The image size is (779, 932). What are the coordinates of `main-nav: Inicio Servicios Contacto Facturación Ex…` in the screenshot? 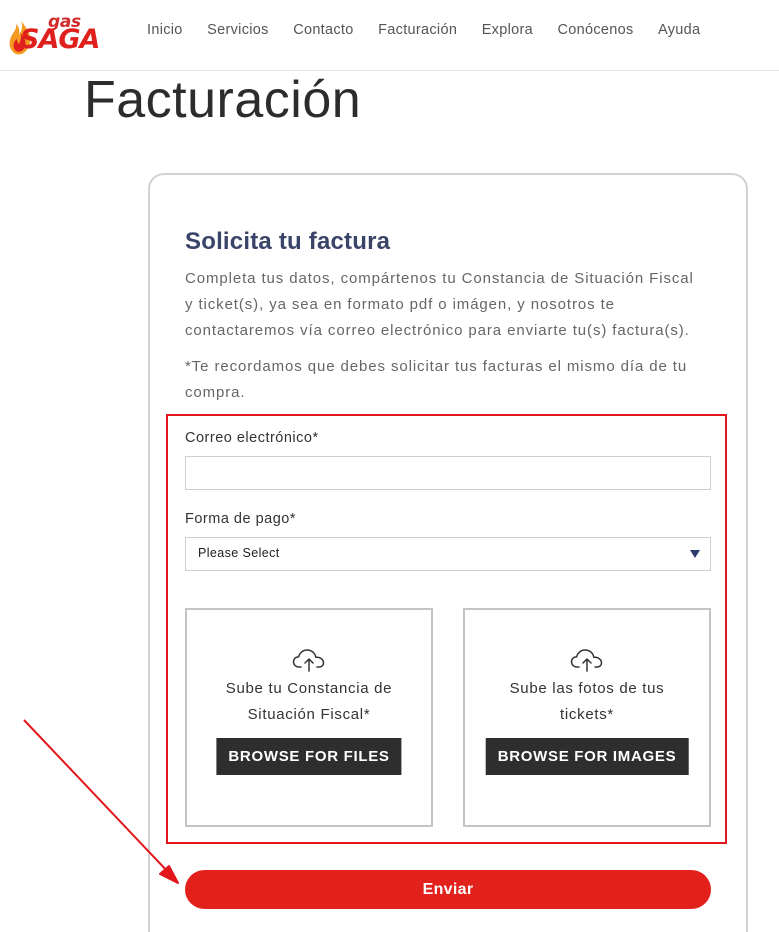 It's located at (436, 30).